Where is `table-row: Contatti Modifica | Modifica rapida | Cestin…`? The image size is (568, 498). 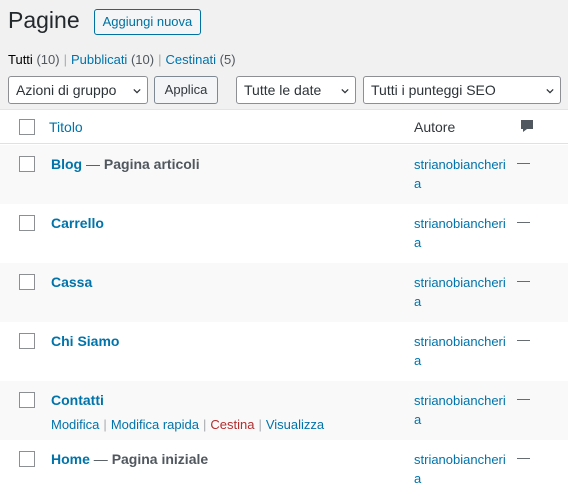 table-row: Contatti Modifica | Modifica rapida | Cestin… is located at coordinates (284, 410).